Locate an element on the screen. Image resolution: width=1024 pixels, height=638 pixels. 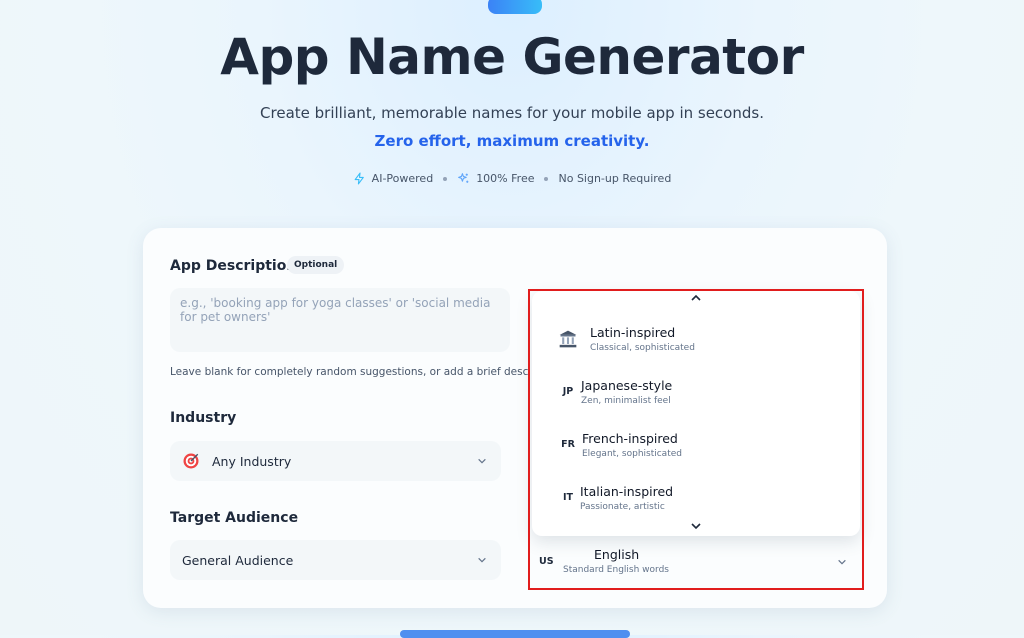
page-title: App Name Generator is located at coordinates (512, 57).